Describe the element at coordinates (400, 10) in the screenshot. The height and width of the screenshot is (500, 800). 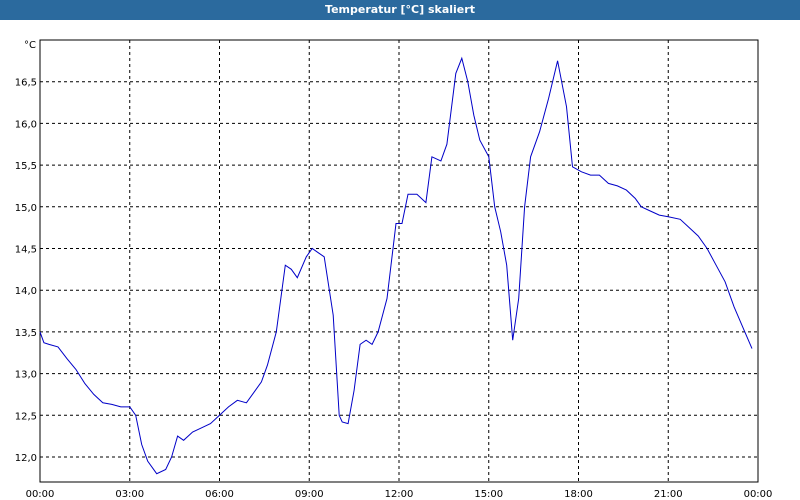
I see `chart-title: Temperatur [°C] skaliert` at that location.